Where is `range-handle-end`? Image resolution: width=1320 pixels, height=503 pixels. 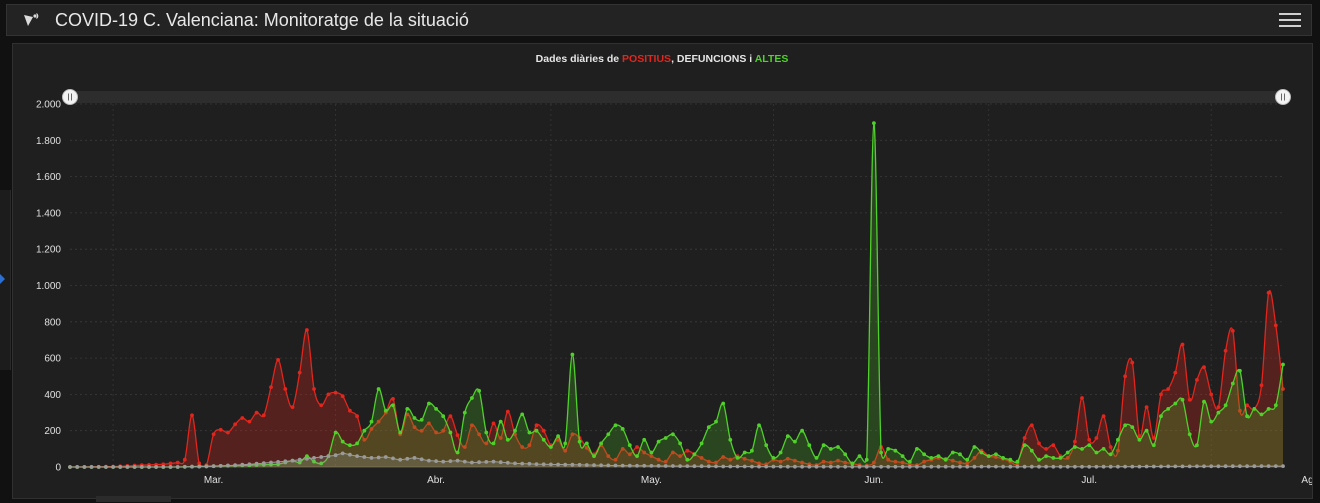
range-handle-end is located at coordinates (1283, 97).